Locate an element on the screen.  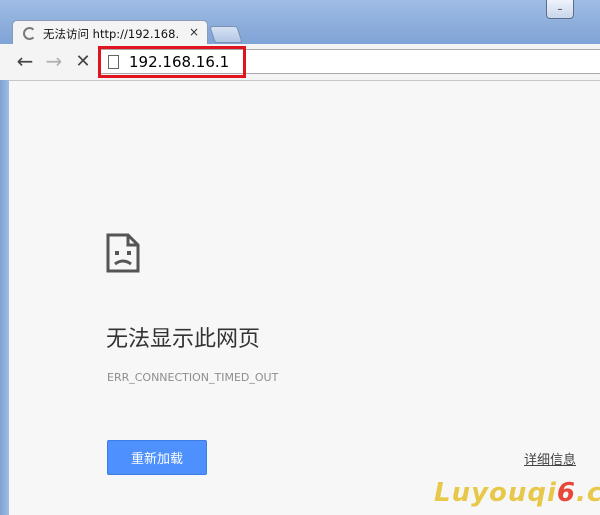
minimize-icon: – is located at coordinates (560, 9).